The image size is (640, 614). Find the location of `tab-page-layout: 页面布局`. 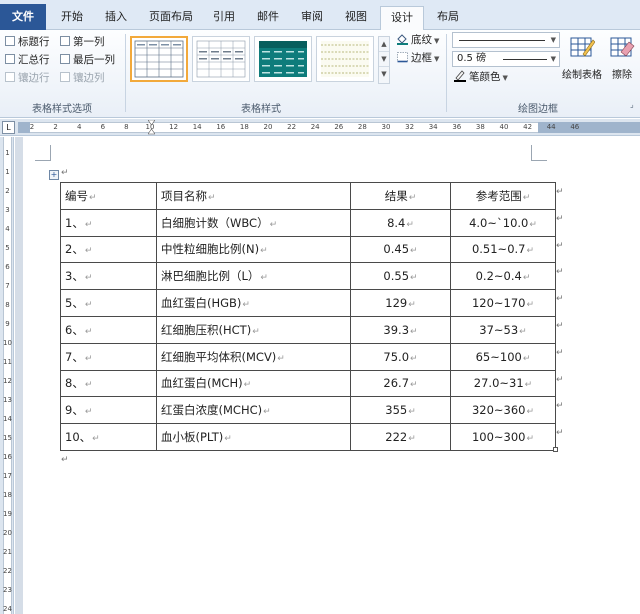

tab-page-layout: 页面布局 is located at coordinates (171, 18).